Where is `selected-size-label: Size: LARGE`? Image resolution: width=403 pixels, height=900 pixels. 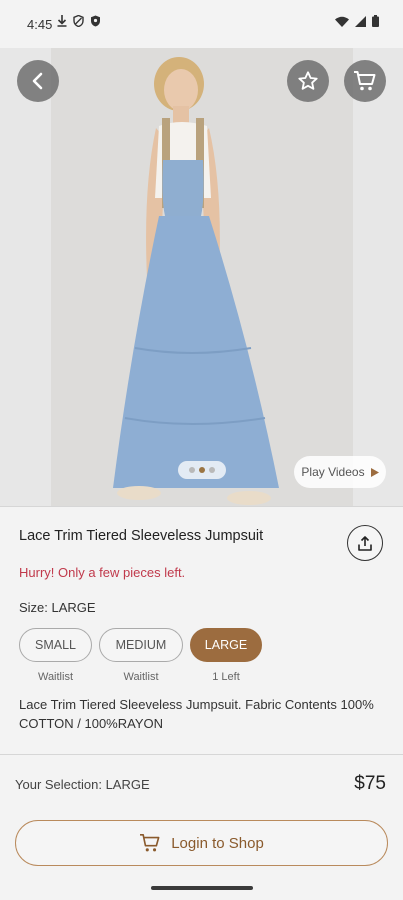 selected-size-label: Size: LARGE is located at coordinates (57, 607).